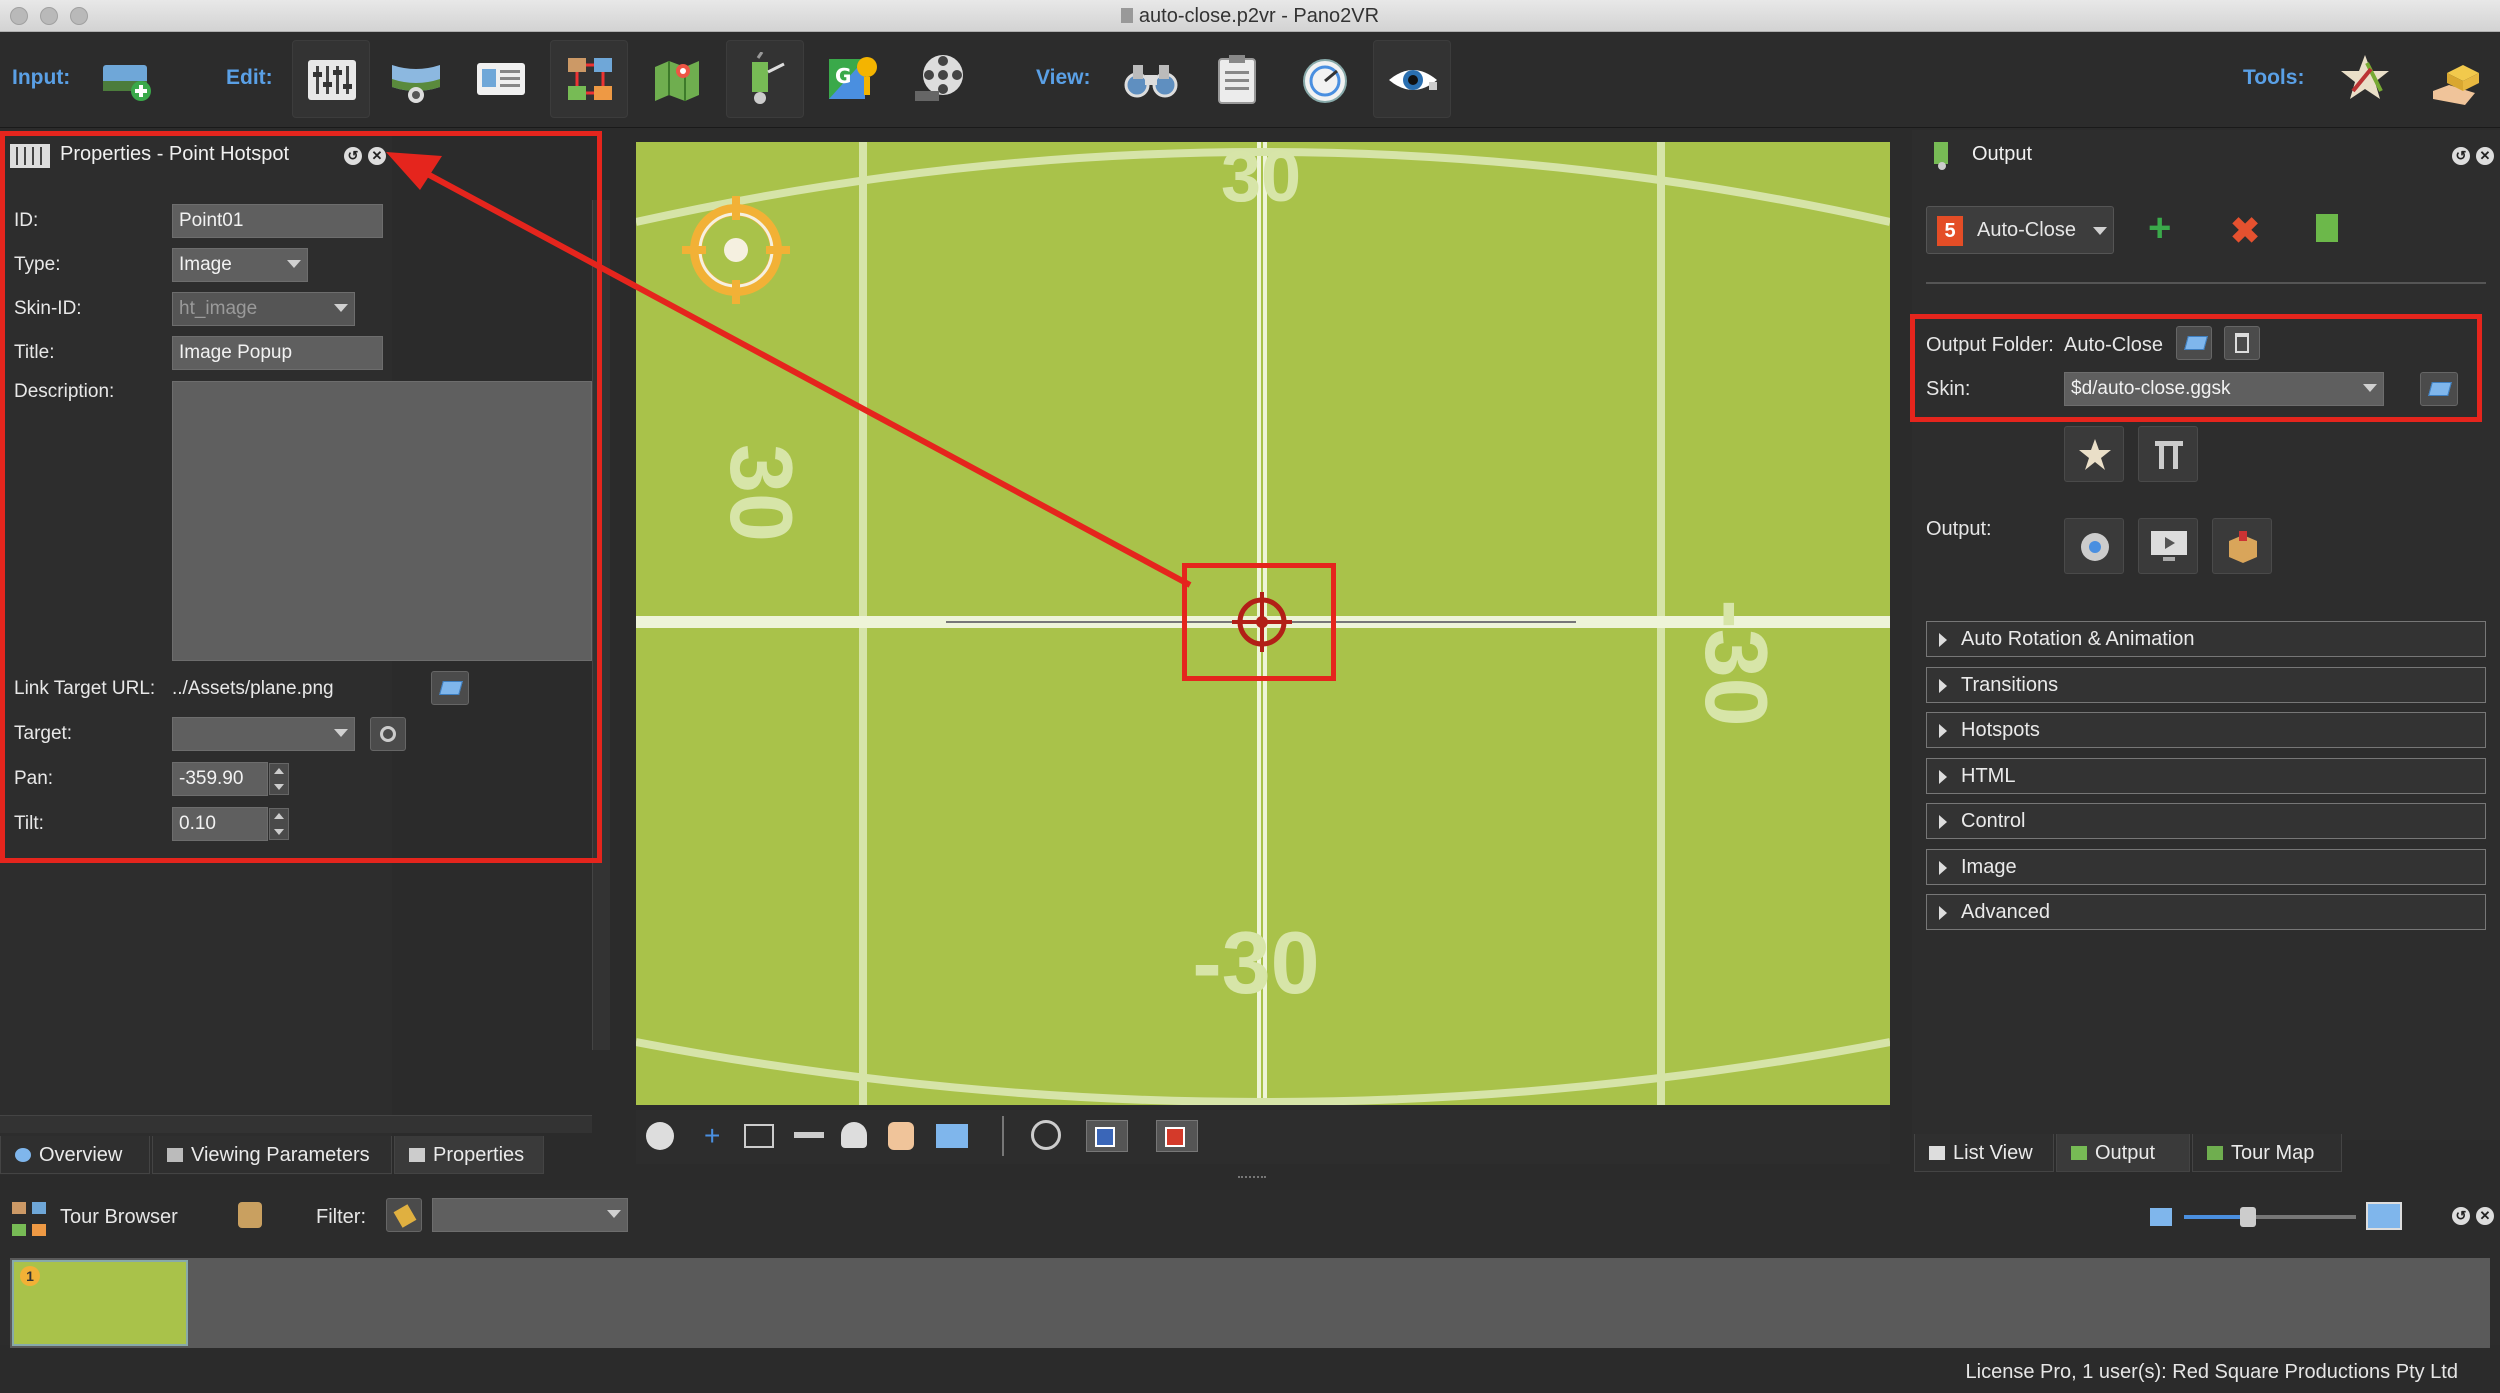 The width and height of the screenshot is (2500, 1393). I want to click on id-field: Point01, so click(277, 221).